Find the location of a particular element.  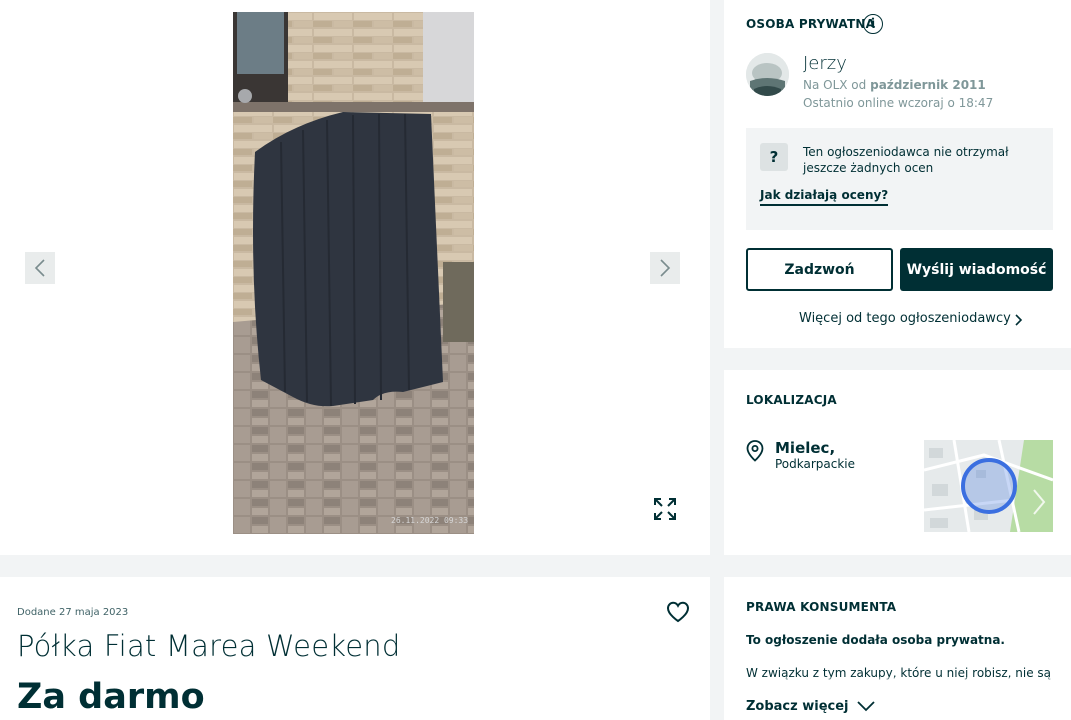

location-region: Podkarpackie is located at coordinates (815, 464).